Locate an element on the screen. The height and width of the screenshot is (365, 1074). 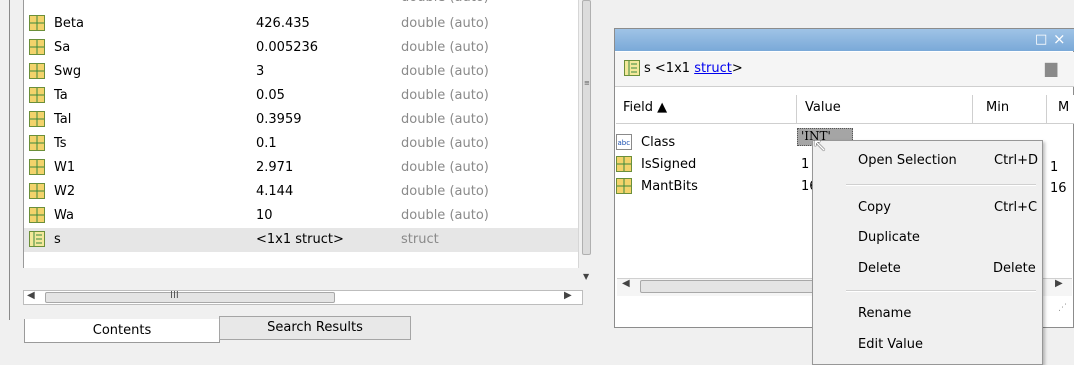
tab-contents: Contents is located at coordinates (122, 331).